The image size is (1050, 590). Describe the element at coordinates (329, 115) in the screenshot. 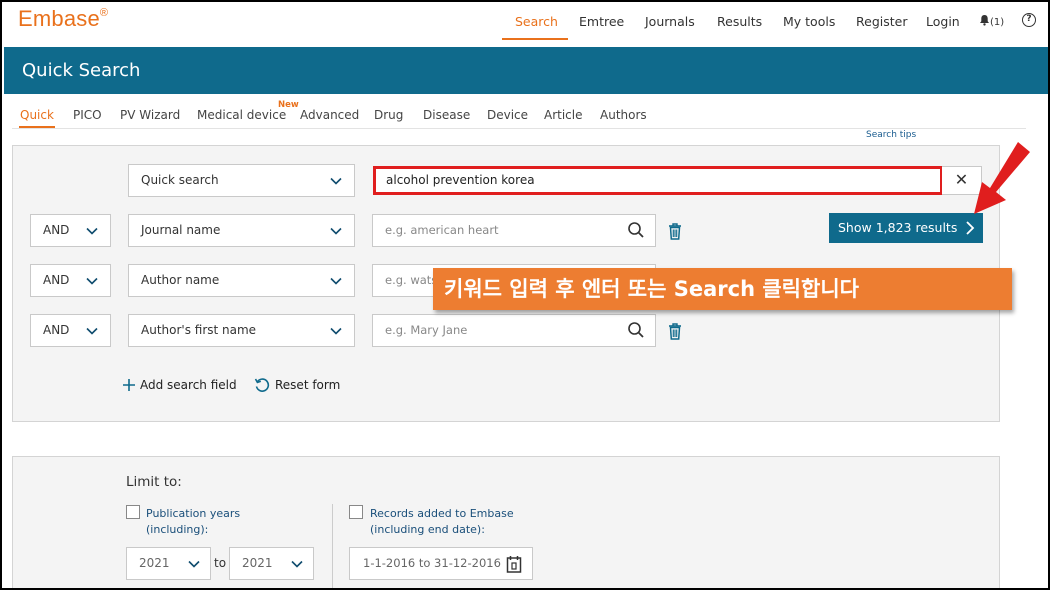

I see `tab-advanced: Advanced` at that location.